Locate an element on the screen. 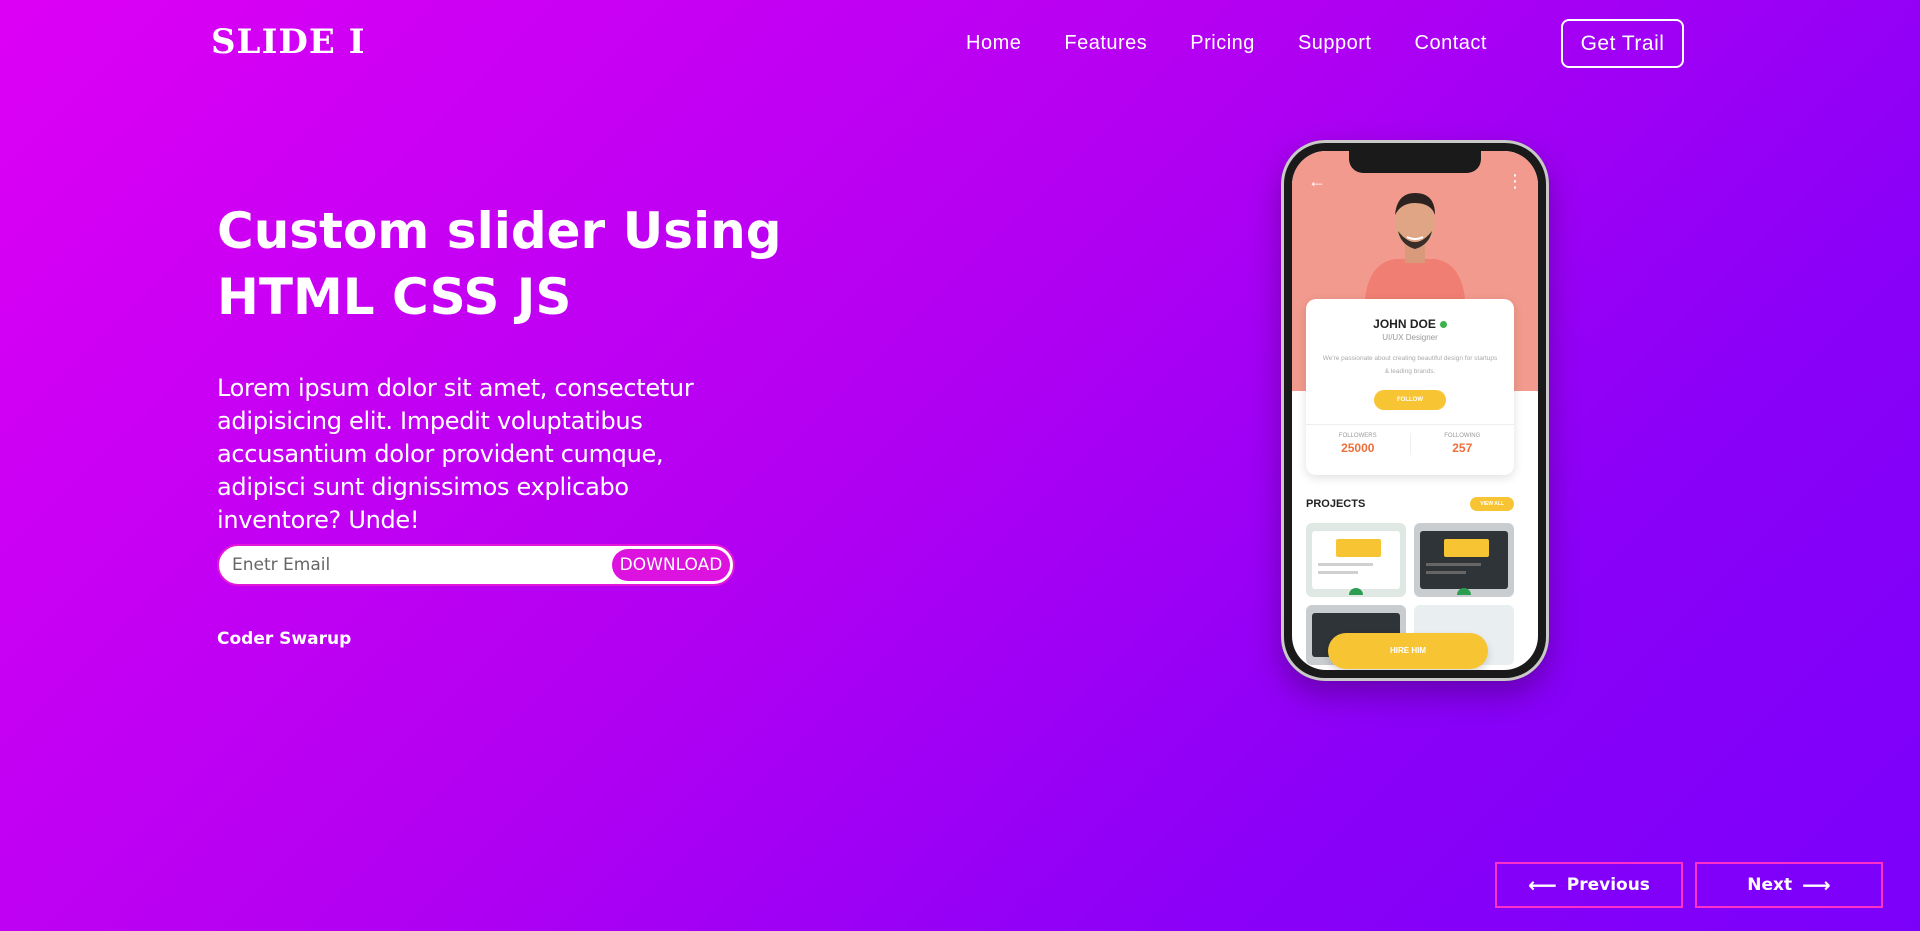 Image resolution: width=1920 pixels, height=931 pixels. hero-title: Custom slider Using HTML CSS JS is located at coordinates (517, 264).